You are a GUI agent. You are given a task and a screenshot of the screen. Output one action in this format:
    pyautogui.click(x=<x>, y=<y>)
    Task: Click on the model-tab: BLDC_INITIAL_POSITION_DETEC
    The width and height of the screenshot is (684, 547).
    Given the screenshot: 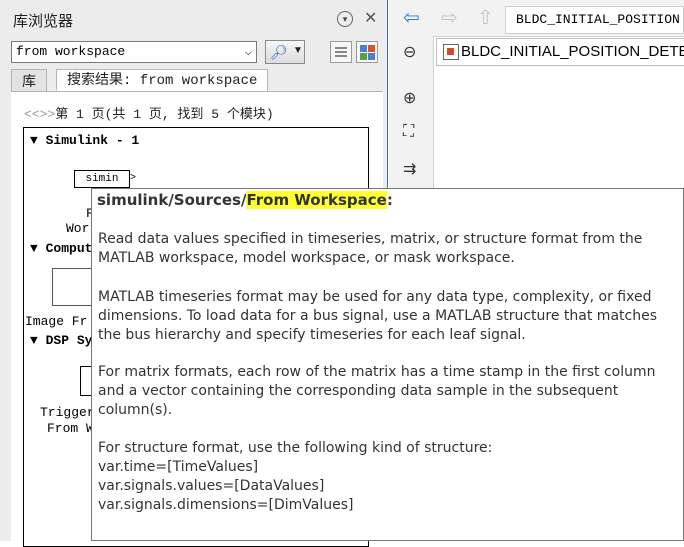 What is the action you would take?
    pyautogui.click(x=560, y=52)
    